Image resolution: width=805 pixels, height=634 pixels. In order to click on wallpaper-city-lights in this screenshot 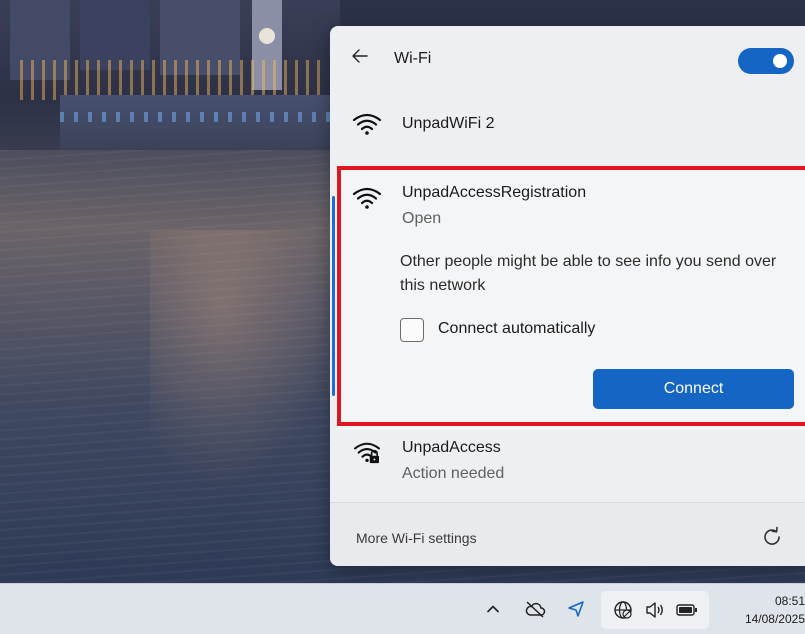, I will do `click(170, 80)`.